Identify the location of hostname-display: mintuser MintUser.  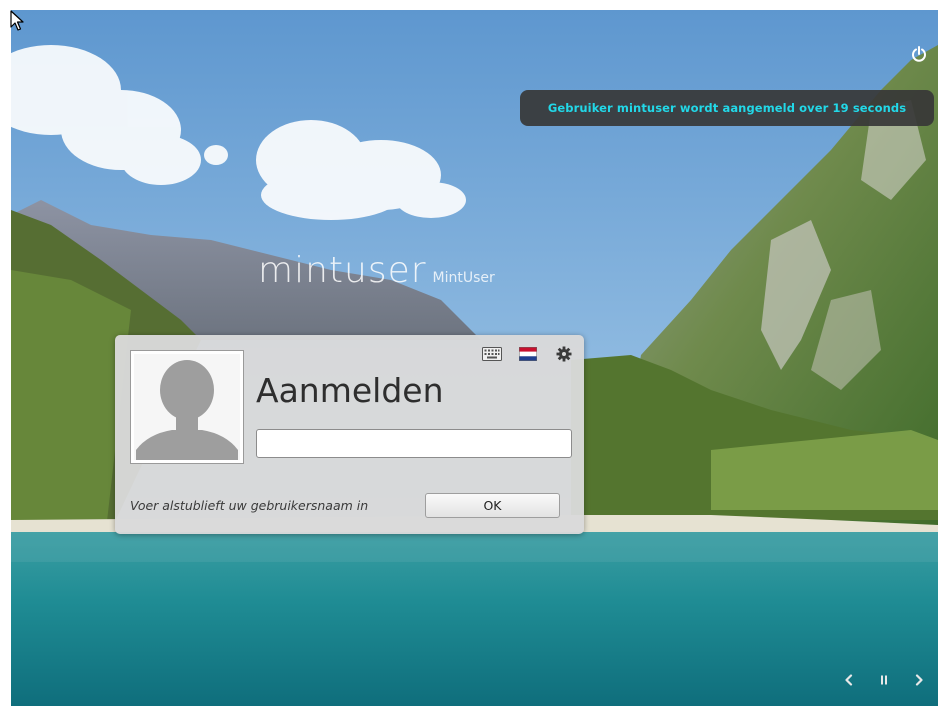
(376, 270).